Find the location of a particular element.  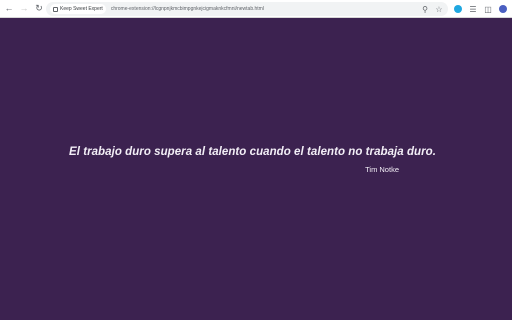

extension-icon is located at coordinates (458, 9).